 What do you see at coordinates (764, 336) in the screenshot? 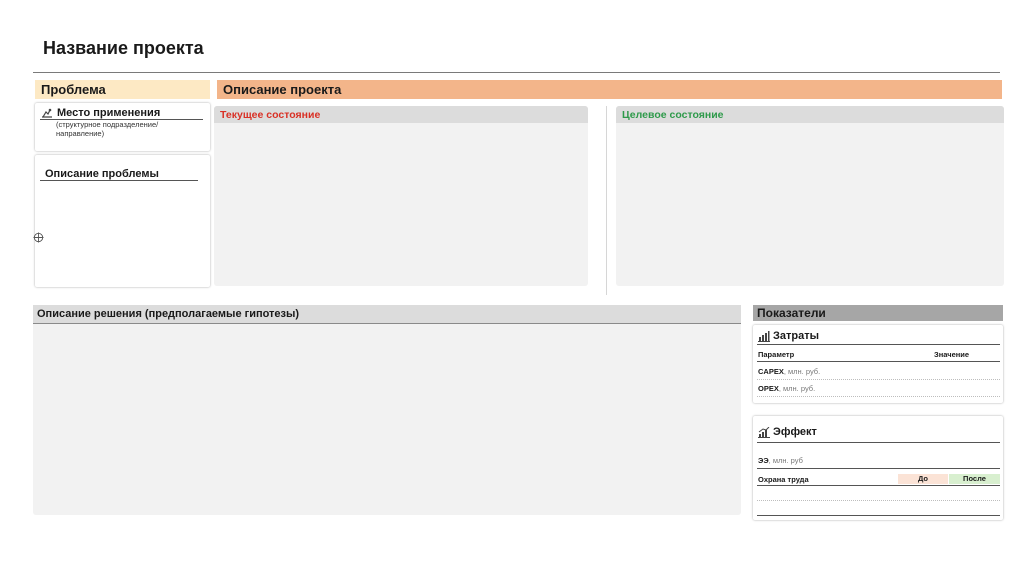
I see `bar-chart-icon` at bounding box center [764, 336].